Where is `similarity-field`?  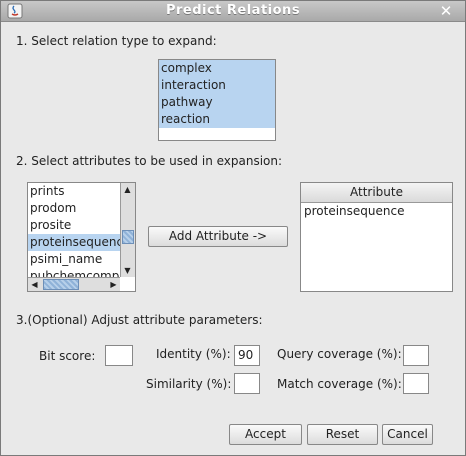
similarity-field is located at coordinates (247, 383).